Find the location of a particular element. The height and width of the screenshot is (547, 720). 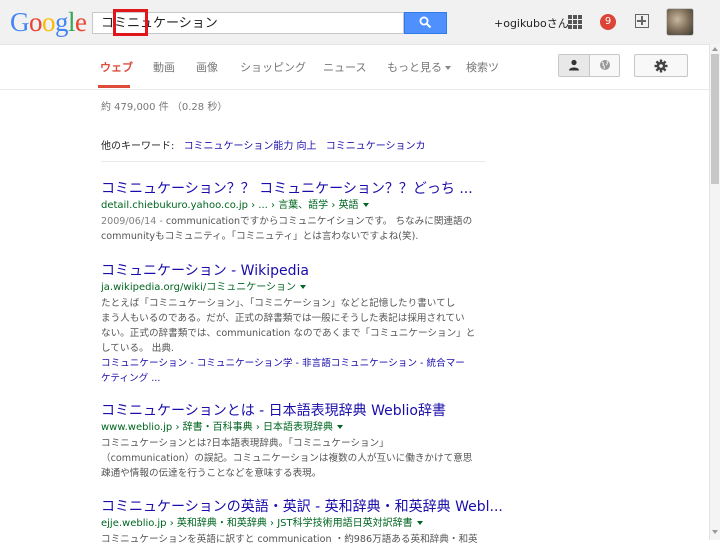

google-logo: Google is located at coordinates (48, 22).